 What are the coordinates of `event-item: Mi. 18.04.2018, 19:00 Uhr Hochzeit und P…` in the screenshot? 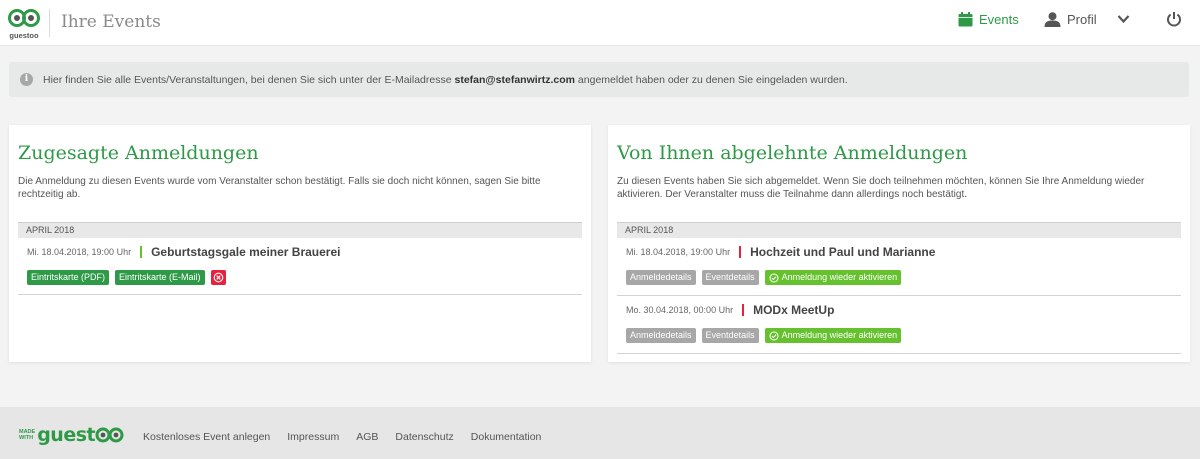 It's located at (899, 270).